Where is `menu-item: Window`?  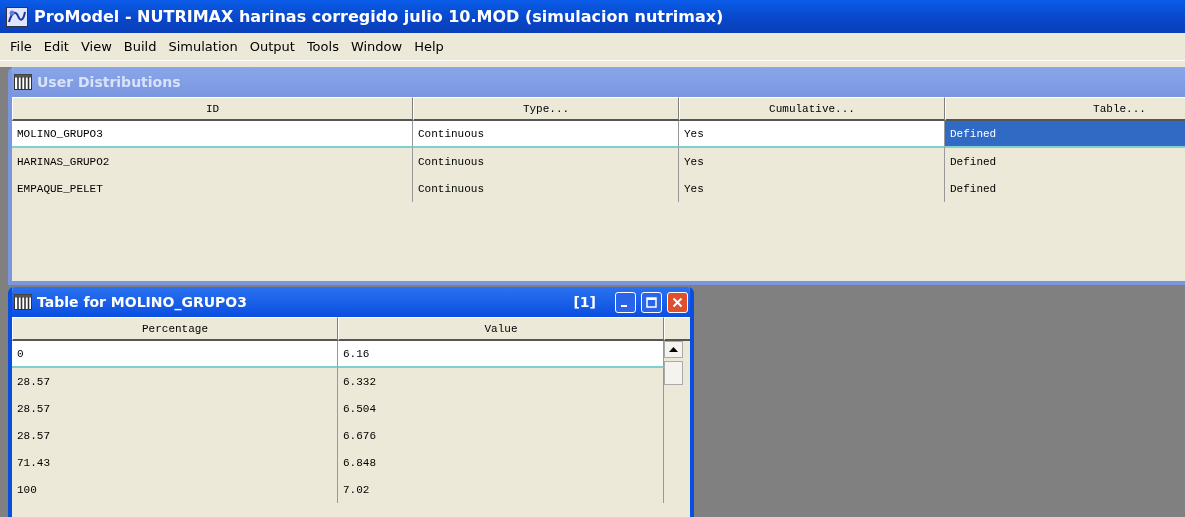
menu-item: Window is located at coordinates (376, 46).